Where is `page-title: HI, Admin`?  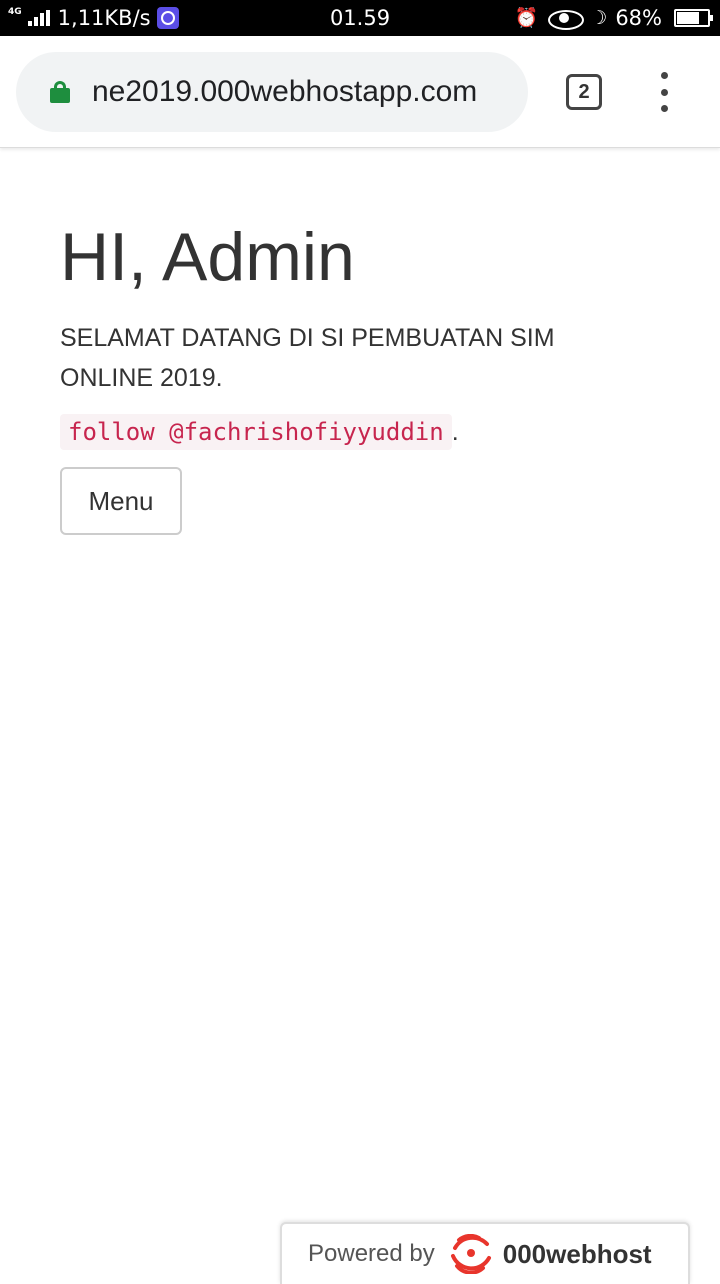 page-title: HI, Admin is located at coordinates (207, 257).